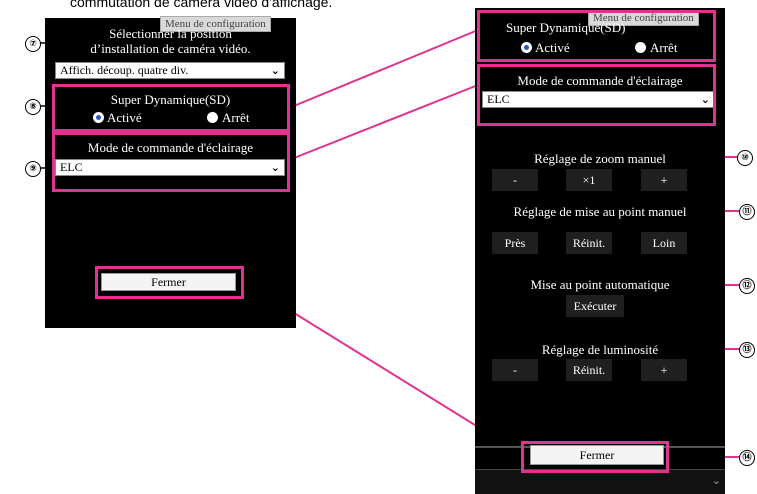 The height and width of the screenshot is (494, 757). Describe the element at coordinates (664, 180) in the screenshot. I see `zoom-plus-button: +` at that location.